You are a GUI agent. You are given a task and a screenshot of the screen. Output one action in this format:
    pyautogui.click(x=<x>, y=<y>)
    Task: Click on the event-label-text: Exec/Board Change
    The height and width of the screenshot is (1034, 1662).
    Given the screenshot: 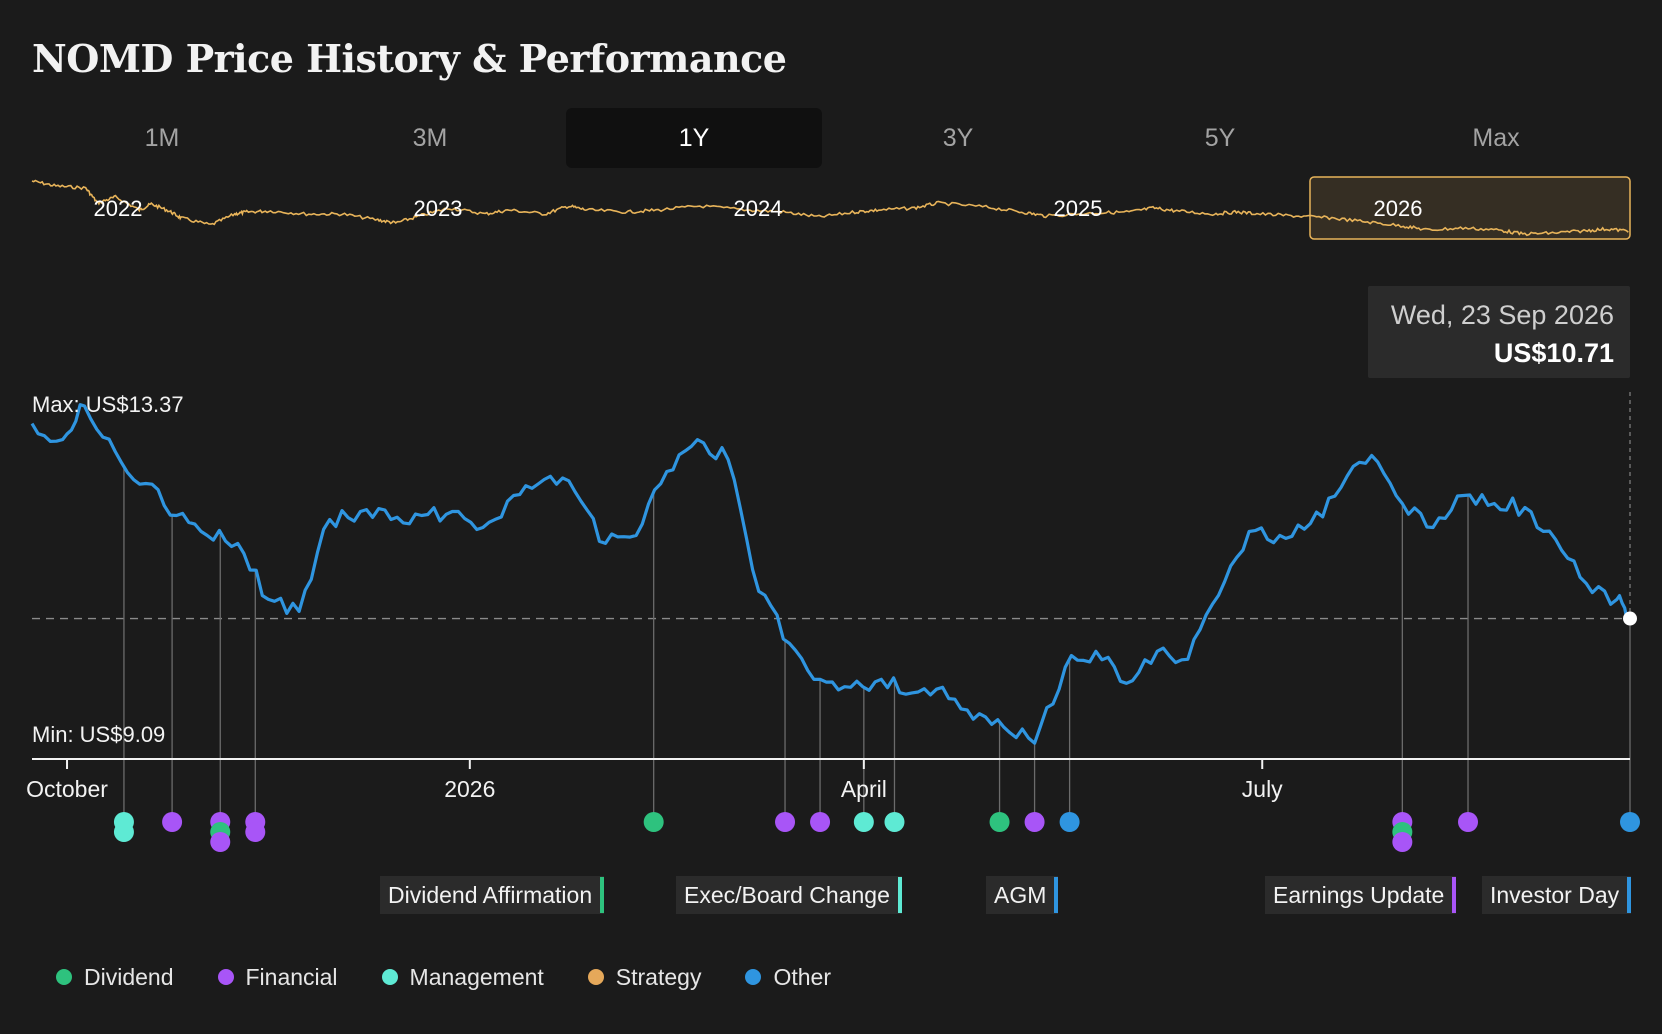 What is the action you would take?
    pyautogui.click(x=787, y=895)
    